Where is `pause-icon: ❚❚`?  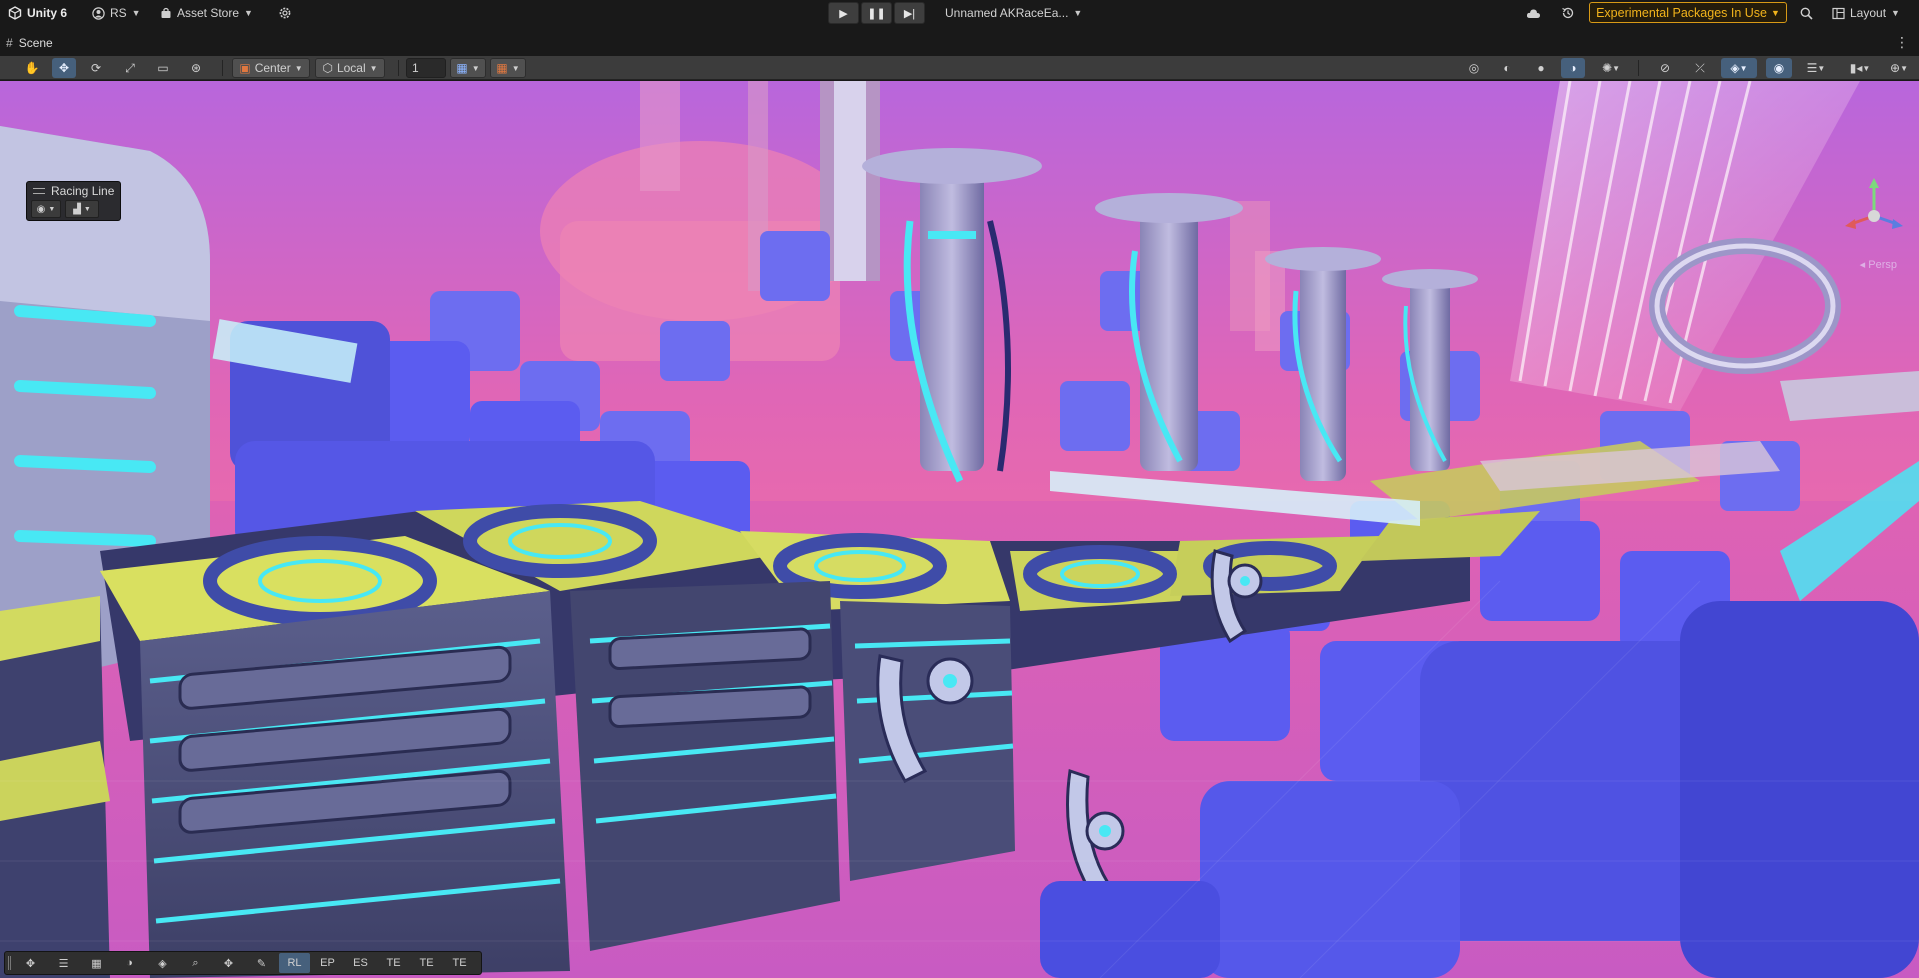
pause-icon: ❚❚ is located at coordinates (876, 13).